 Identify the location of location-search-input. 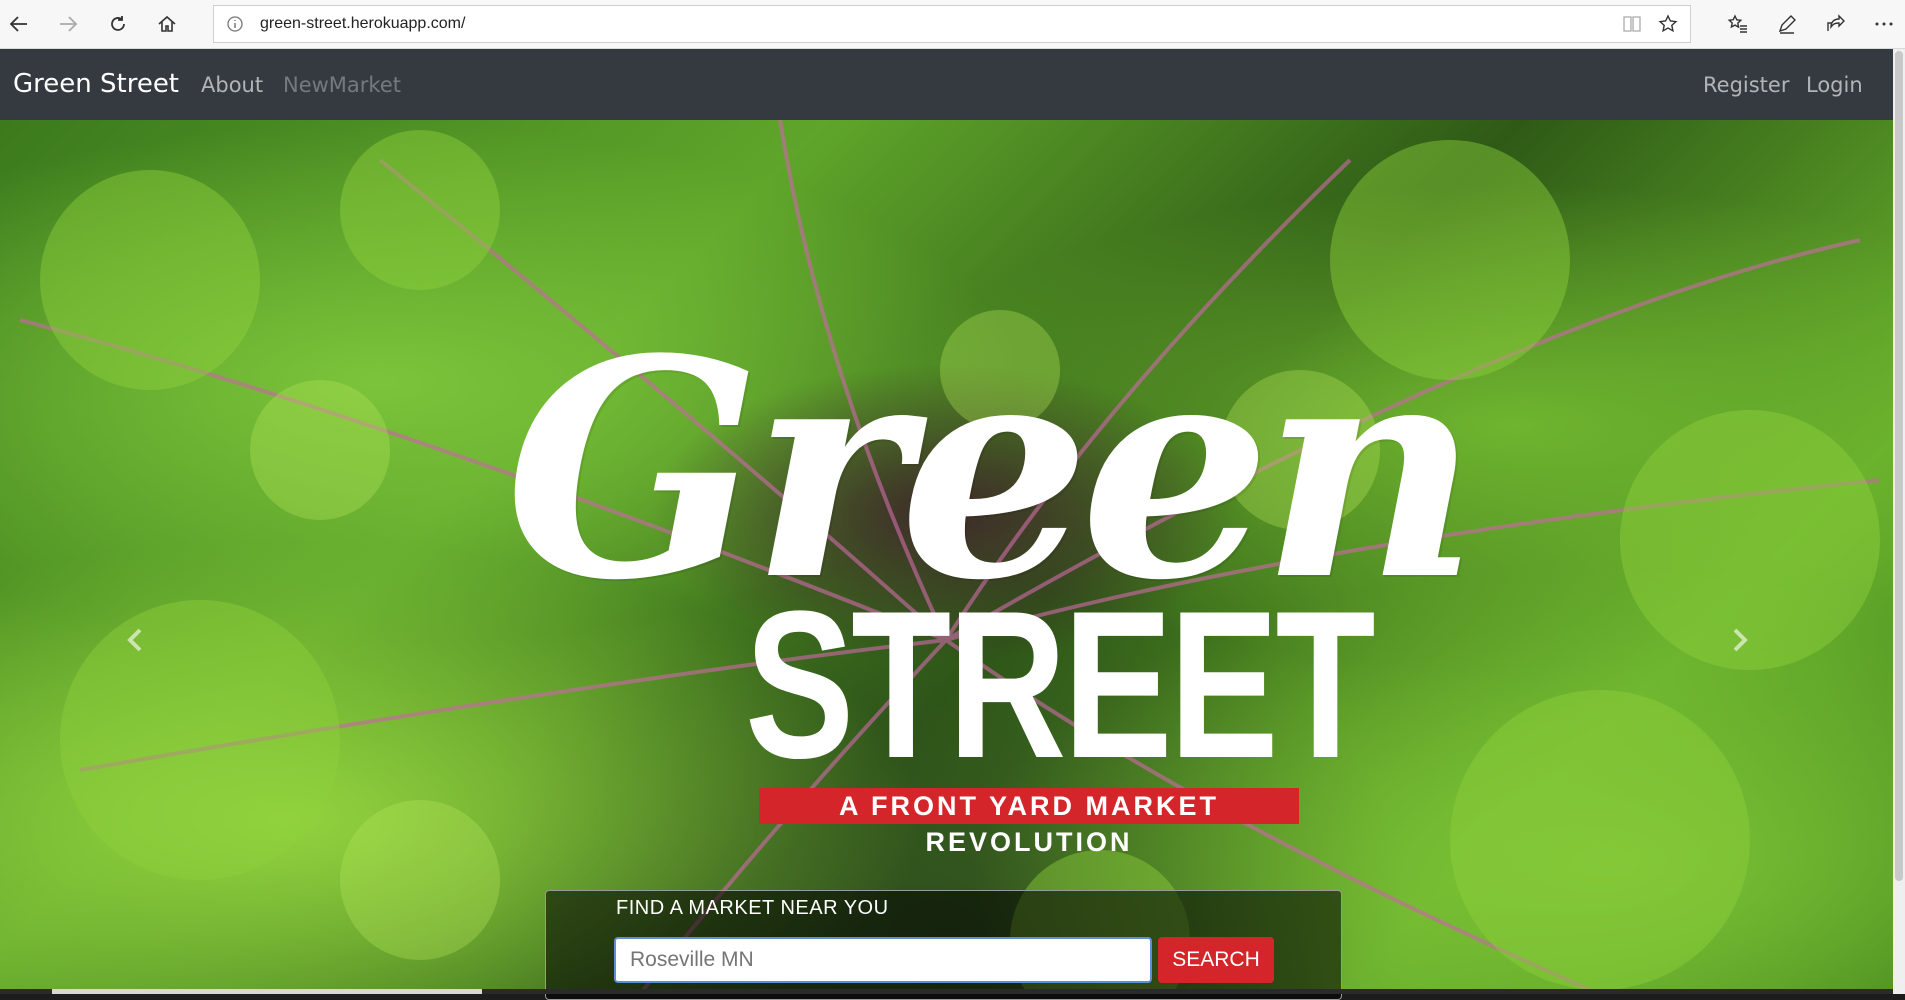
(883, 960).